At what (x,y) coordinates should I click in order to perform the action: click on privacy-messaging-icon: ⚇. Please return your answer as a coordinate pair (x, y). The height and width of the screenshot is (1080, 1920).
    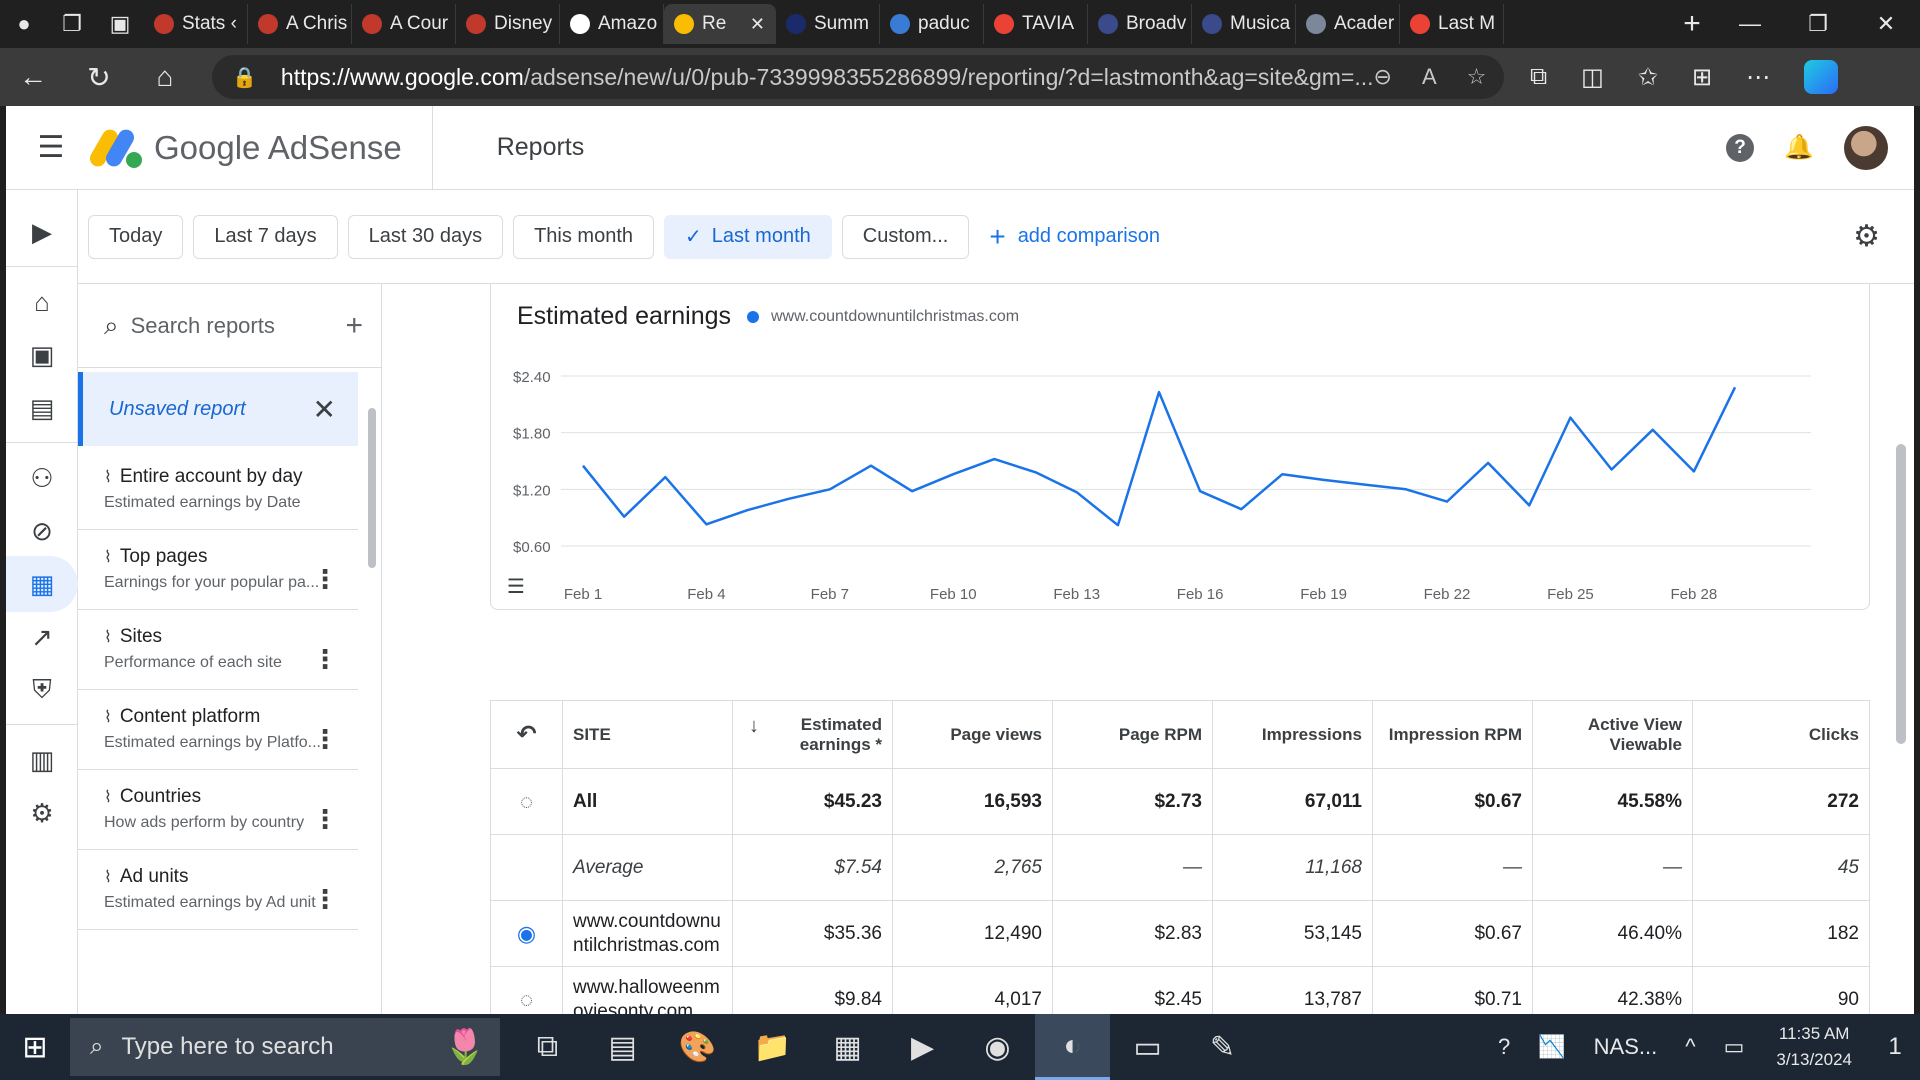
    Looking at the image, I should click on (42, 478).